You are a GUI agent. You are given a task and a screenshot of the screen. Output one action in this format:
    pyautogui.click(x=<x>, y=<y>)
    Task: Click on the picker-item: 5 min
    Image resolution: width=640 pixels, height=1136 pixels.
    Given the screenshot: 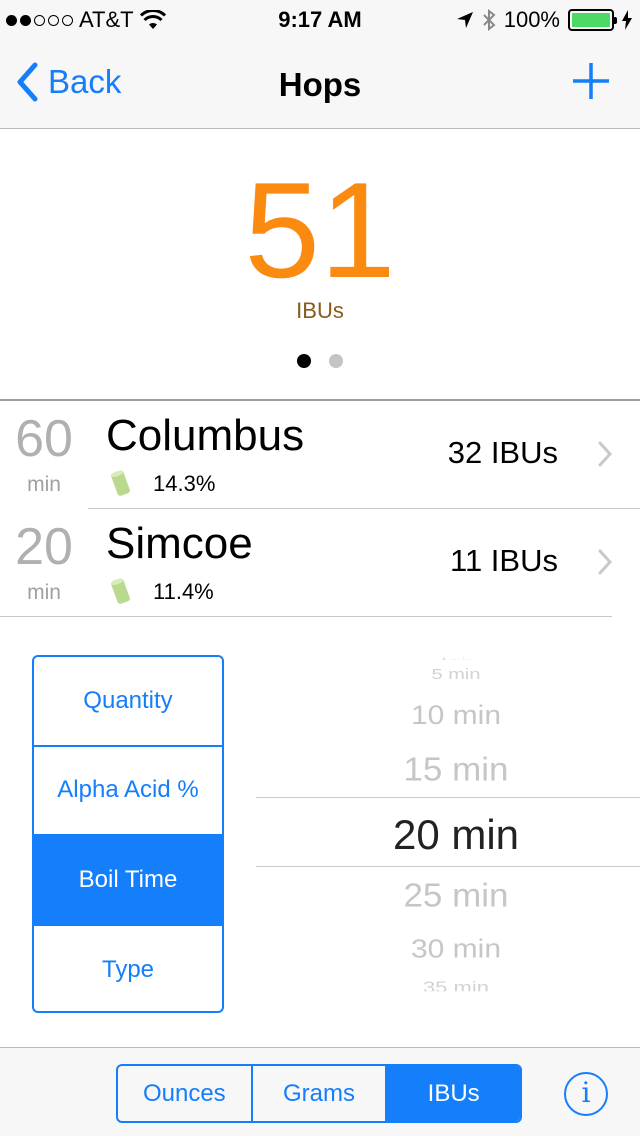 What is the action you would take?
    pyautogui.click(x=448, y=673)
    